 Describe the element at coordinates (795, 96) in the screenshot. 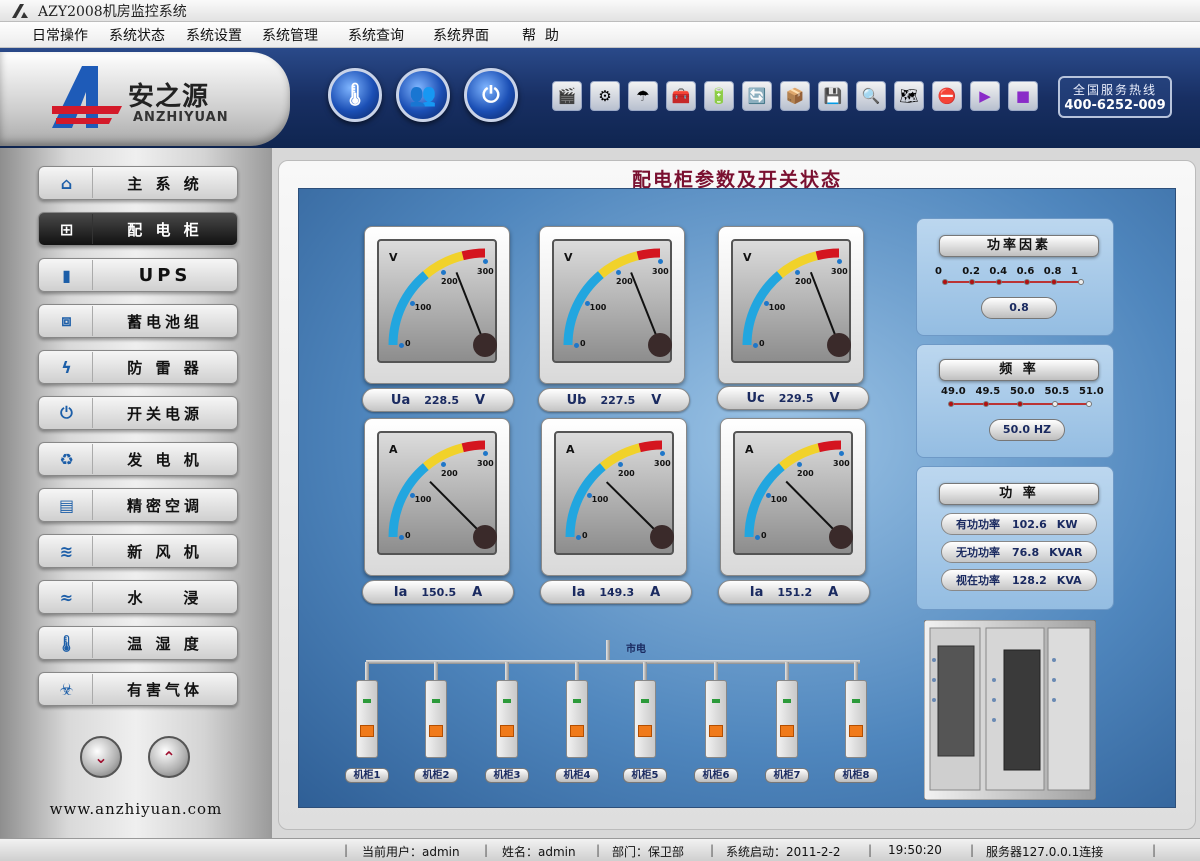

I see `package-tool: 📦` at that location.